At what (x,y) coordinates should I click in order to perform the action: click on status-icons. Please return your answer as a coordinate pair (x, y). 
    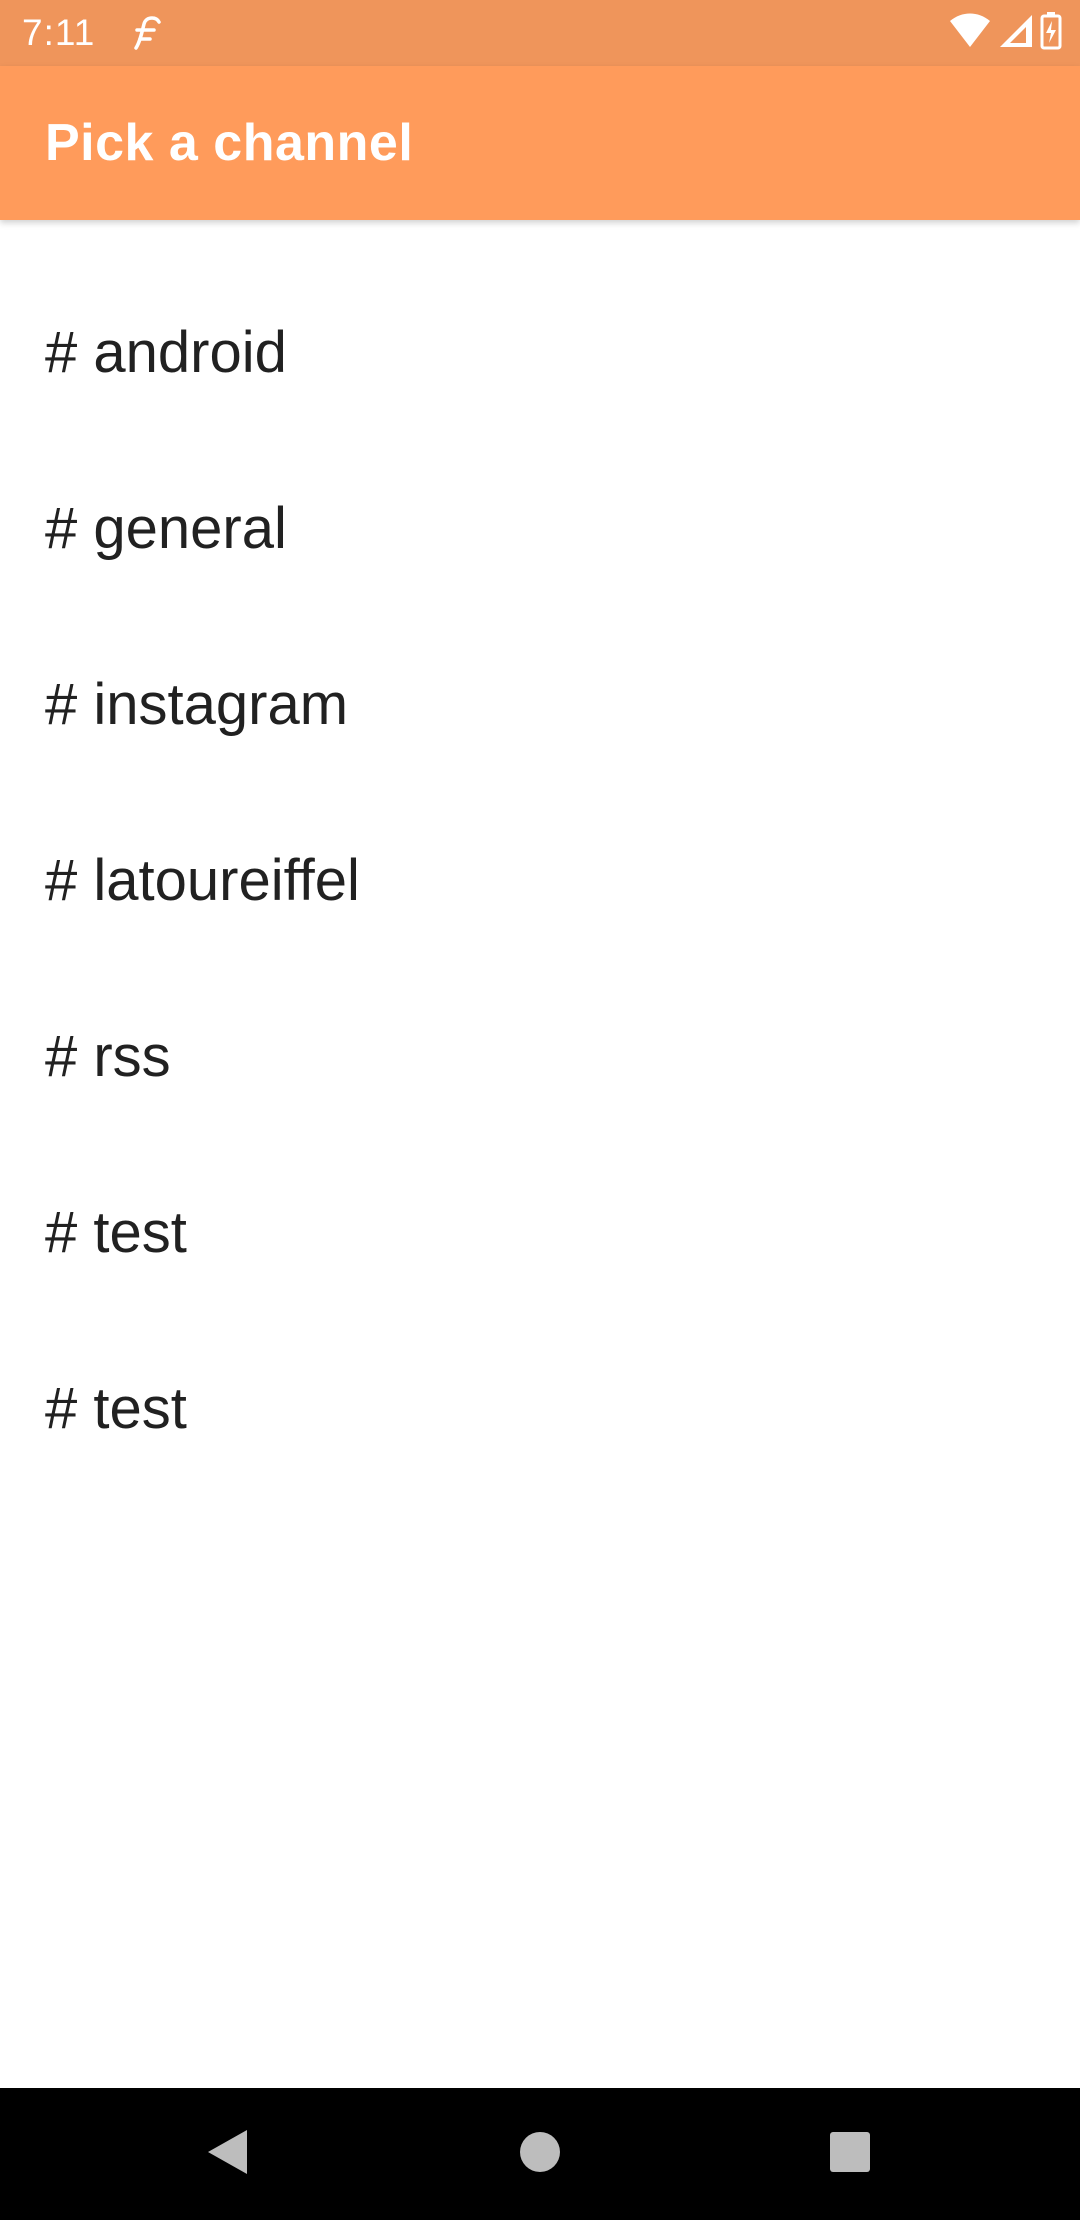
    Looking at the image, I should click on (1005, 33).